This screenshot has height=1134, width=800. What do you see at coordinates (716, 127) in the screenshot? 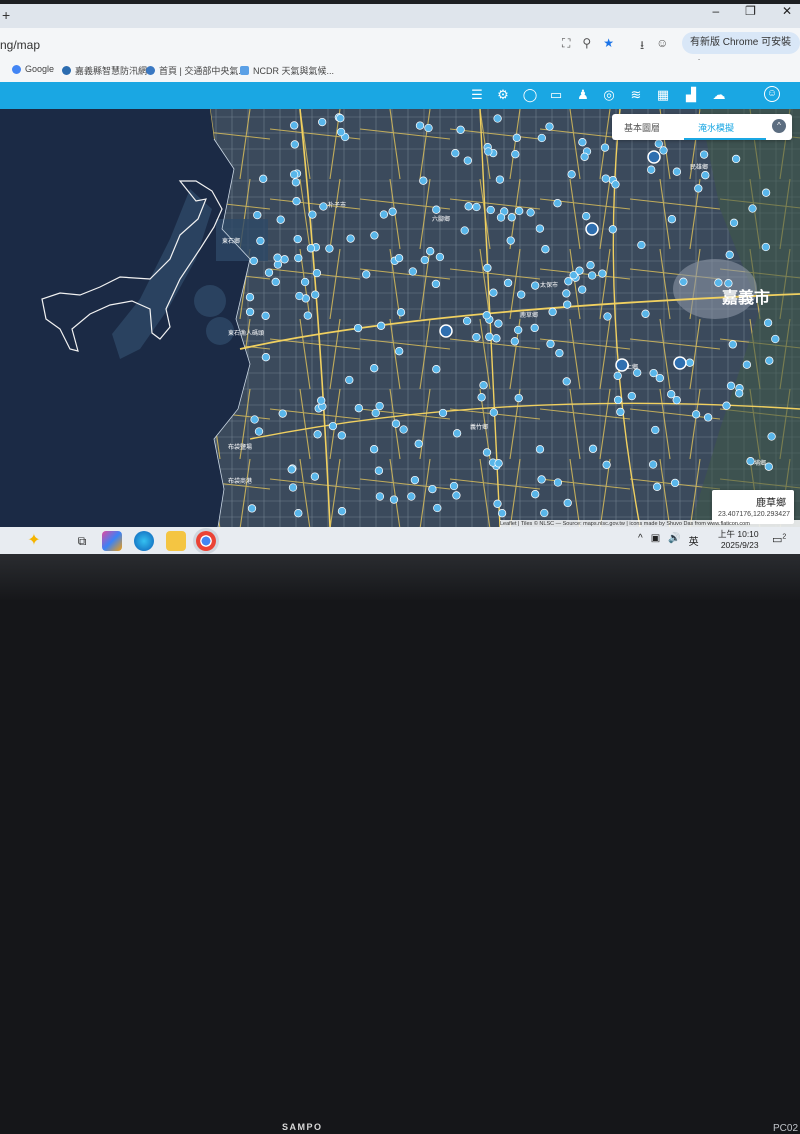
I see `tab-flood-simulation: 淹水模擬` at bounding box center [716, 127].